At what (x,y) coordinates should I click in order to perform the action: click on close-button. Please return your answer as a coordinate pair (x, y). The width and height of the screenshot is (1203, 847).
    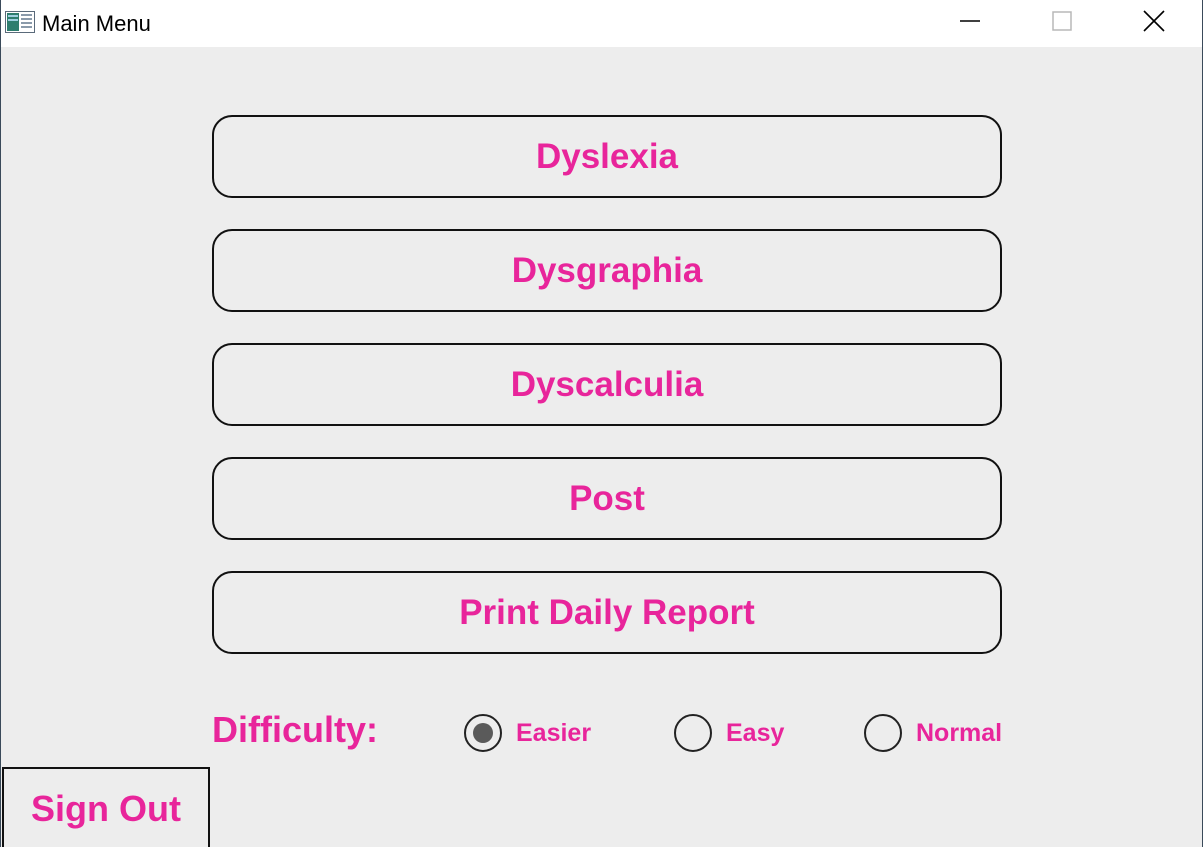
    Looking at the image, I should click on (1154, 23).